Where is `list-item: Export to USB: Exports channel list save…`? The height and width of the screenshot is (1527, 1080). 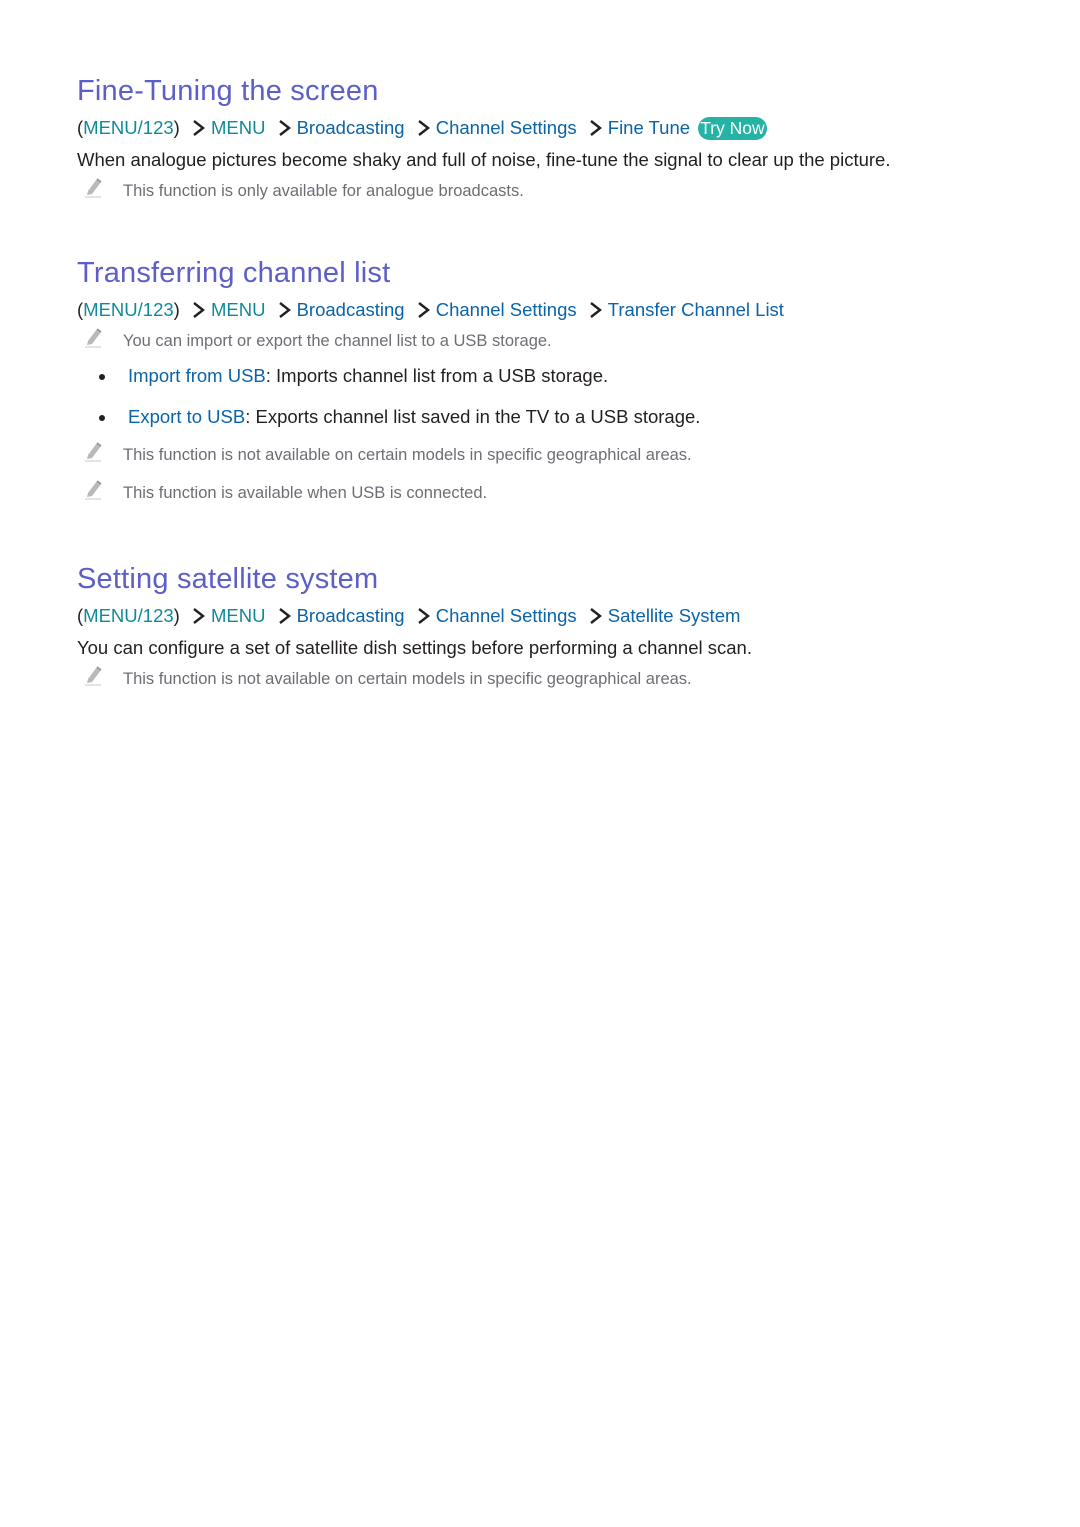 list-item: Export to USB: Exports channel list save… is located at coordinates (557, 417).